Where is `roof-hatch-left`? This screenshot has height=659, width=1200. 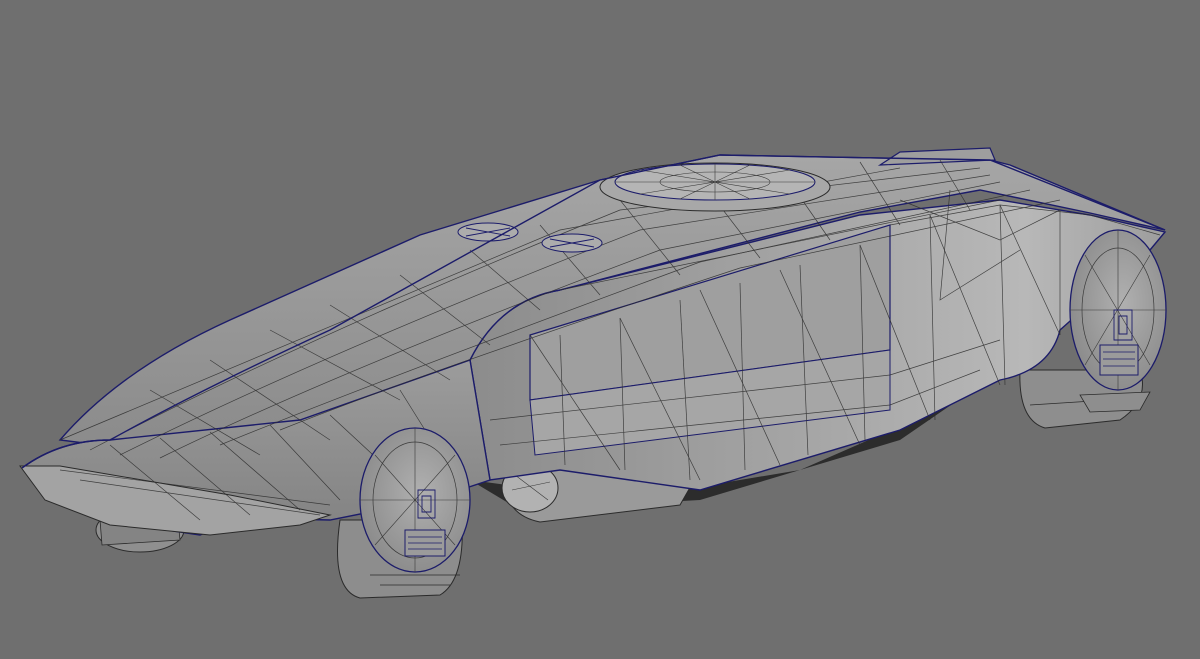
roof-hatch-left is located at coordinates (488, 232).